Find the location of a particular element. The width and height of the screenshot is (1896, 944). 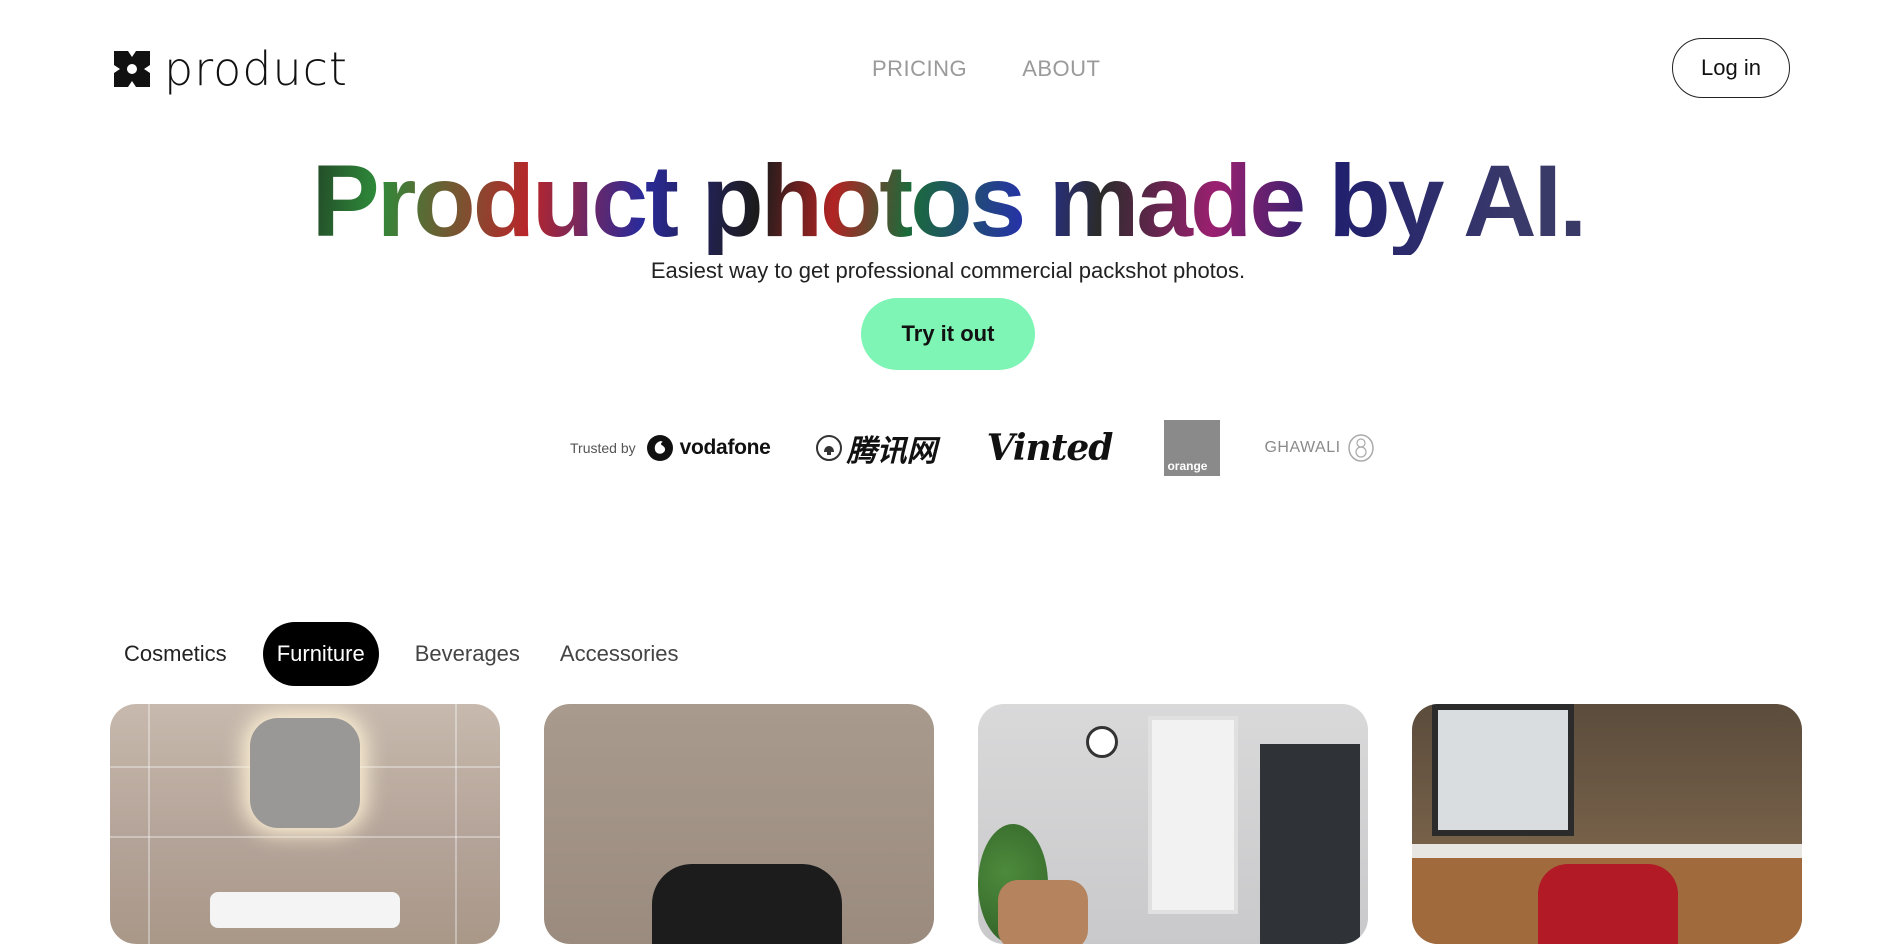

tencent-bell-icon is located at coordinates (828, 448).